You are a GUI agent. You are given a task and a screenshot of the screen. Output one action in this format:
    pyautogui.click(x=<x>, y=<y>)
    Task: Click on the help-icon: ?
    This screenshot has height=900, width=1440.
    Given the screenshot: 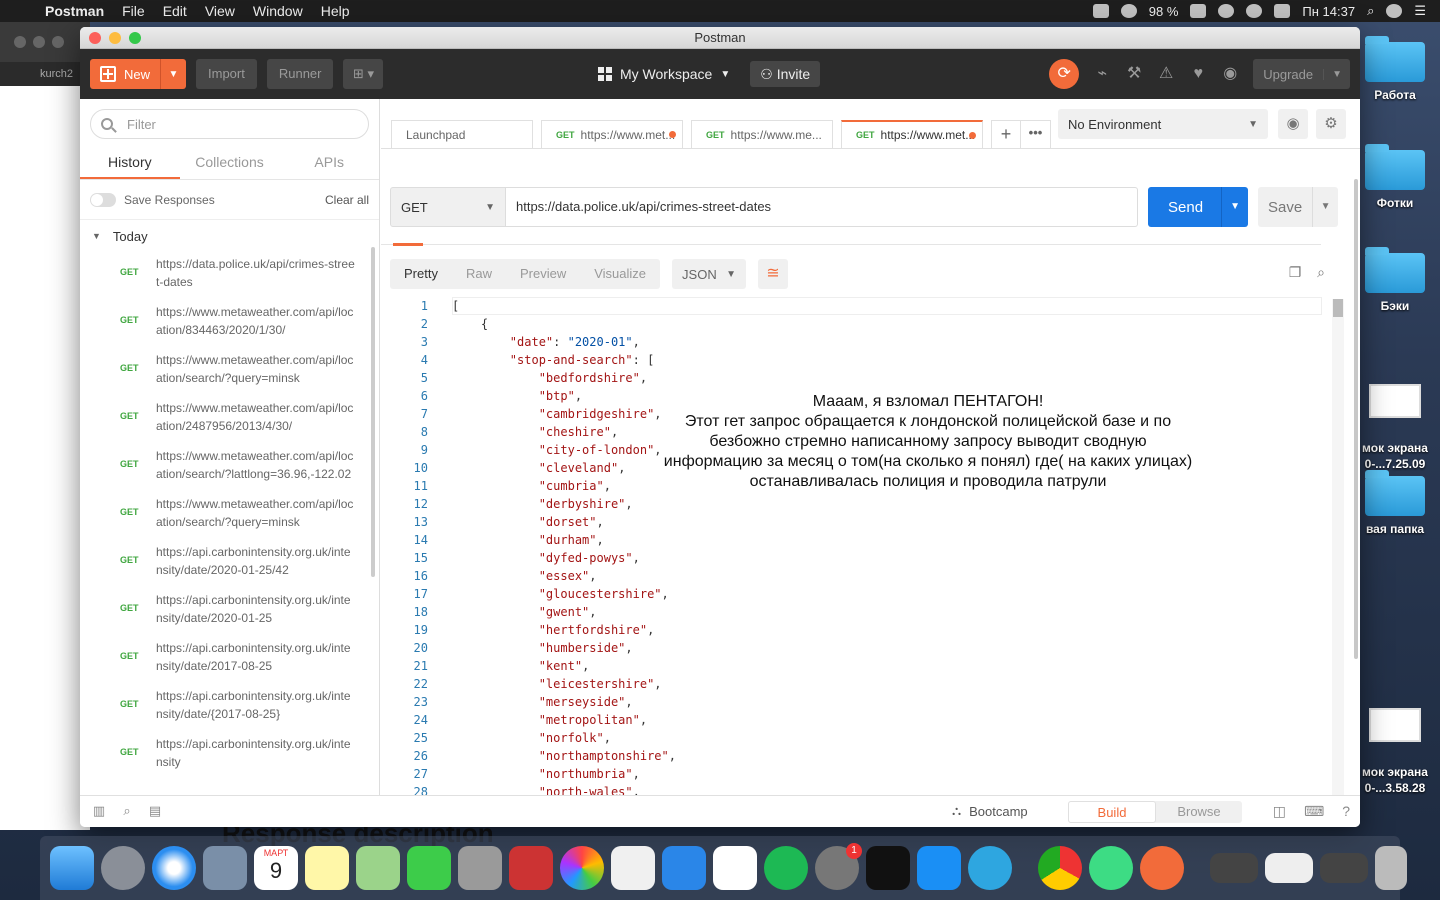 What is the action you would take?
    pyautogui.click(x=1346, y=811)
    